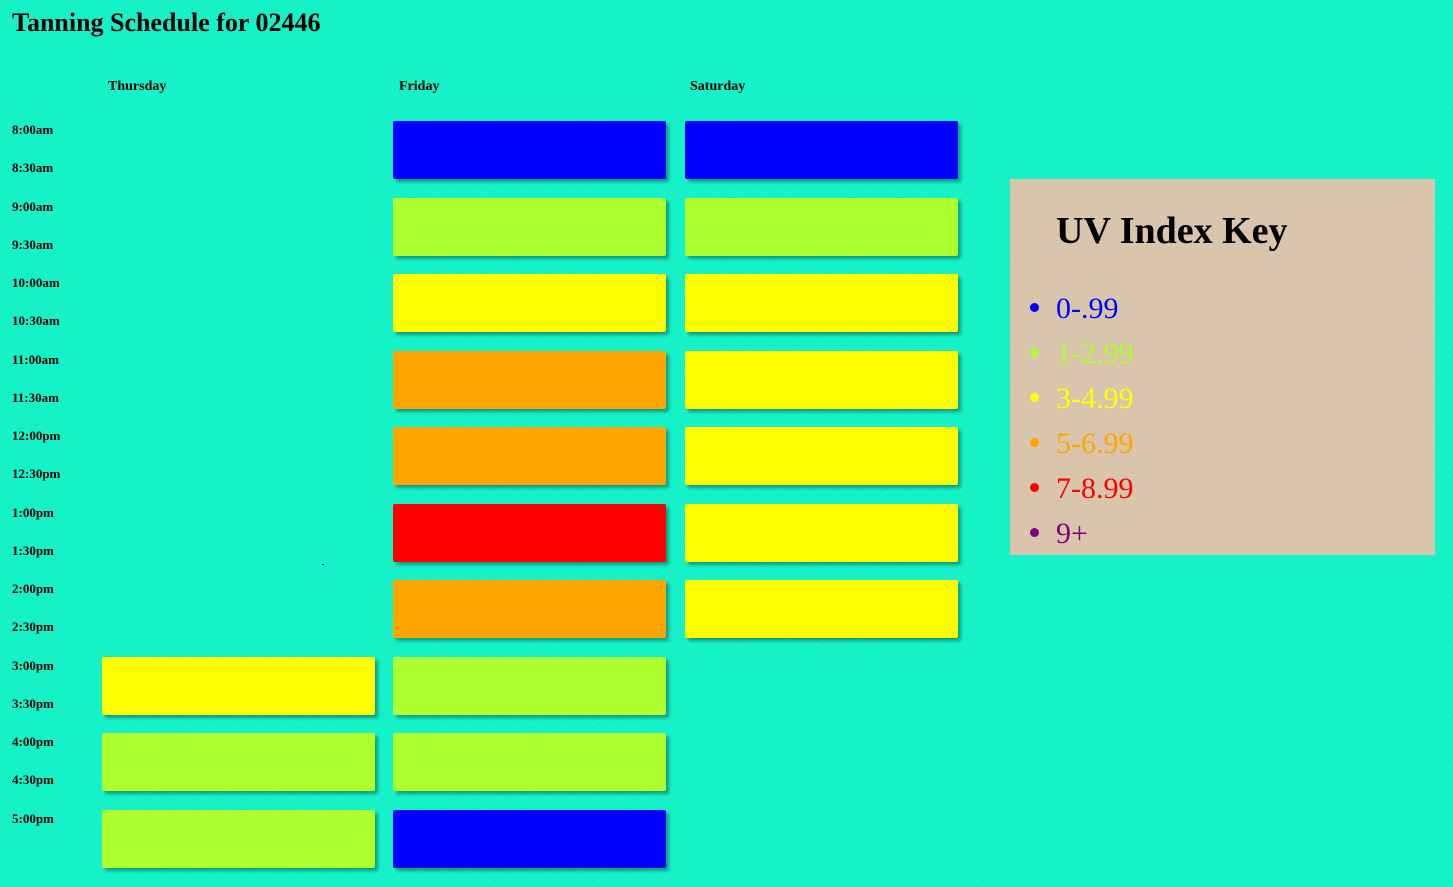 The image size is (1453, 887). Describe the element at coordinates (1095, 353) in the screenshot. I see `legend-label: 1-2.99` at that location.